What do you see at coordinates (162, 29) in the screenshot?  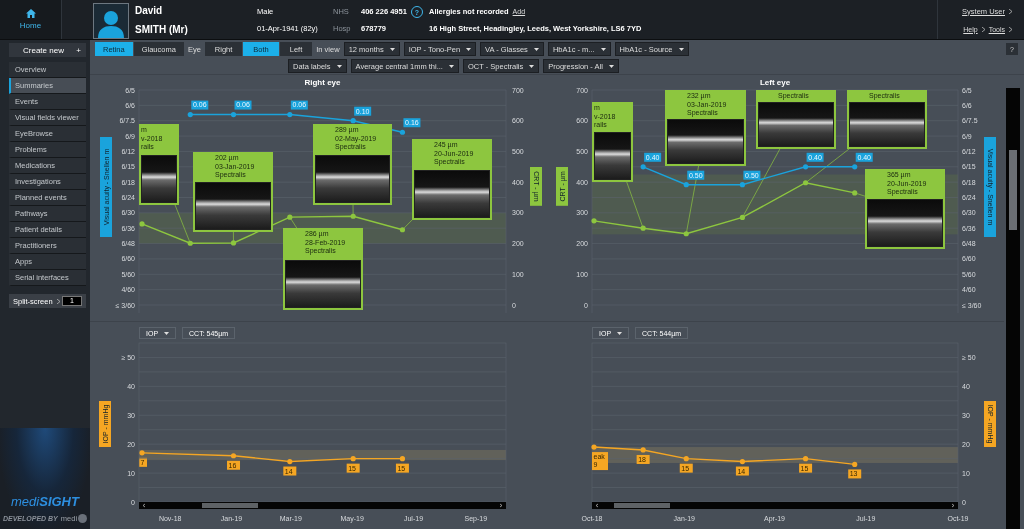 I see `patient-surname: SMITH (Mr)` at bounding box center [162, 29].